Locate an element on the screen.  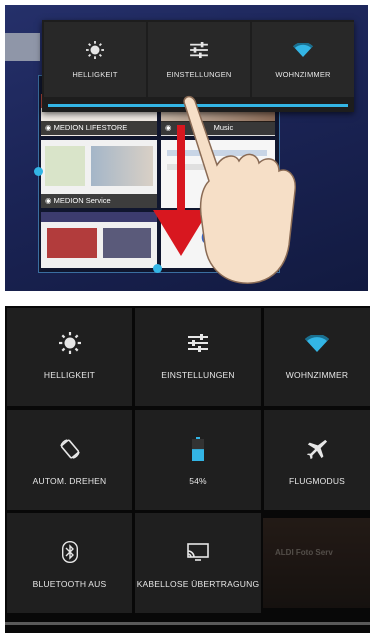
tile-label: WOHNZIMMER is located at coordinates (317, 375).